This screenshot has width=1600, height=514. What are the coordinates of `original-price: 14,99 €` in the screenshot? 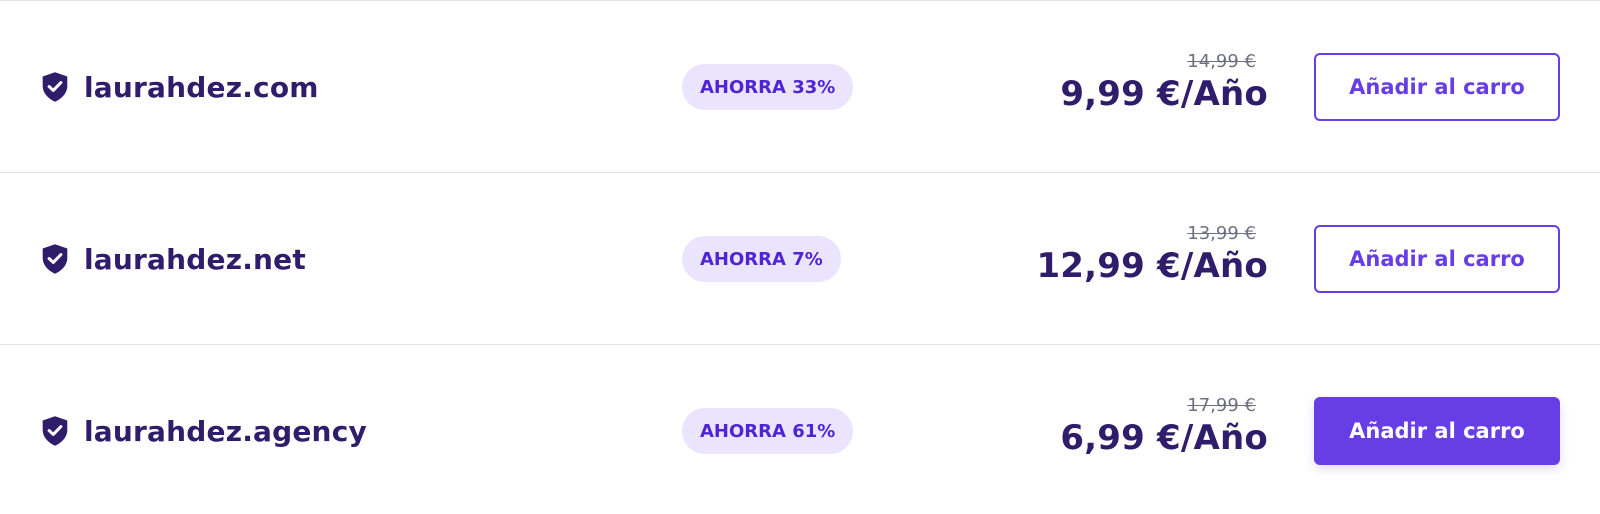 It's located at (1221, 61).